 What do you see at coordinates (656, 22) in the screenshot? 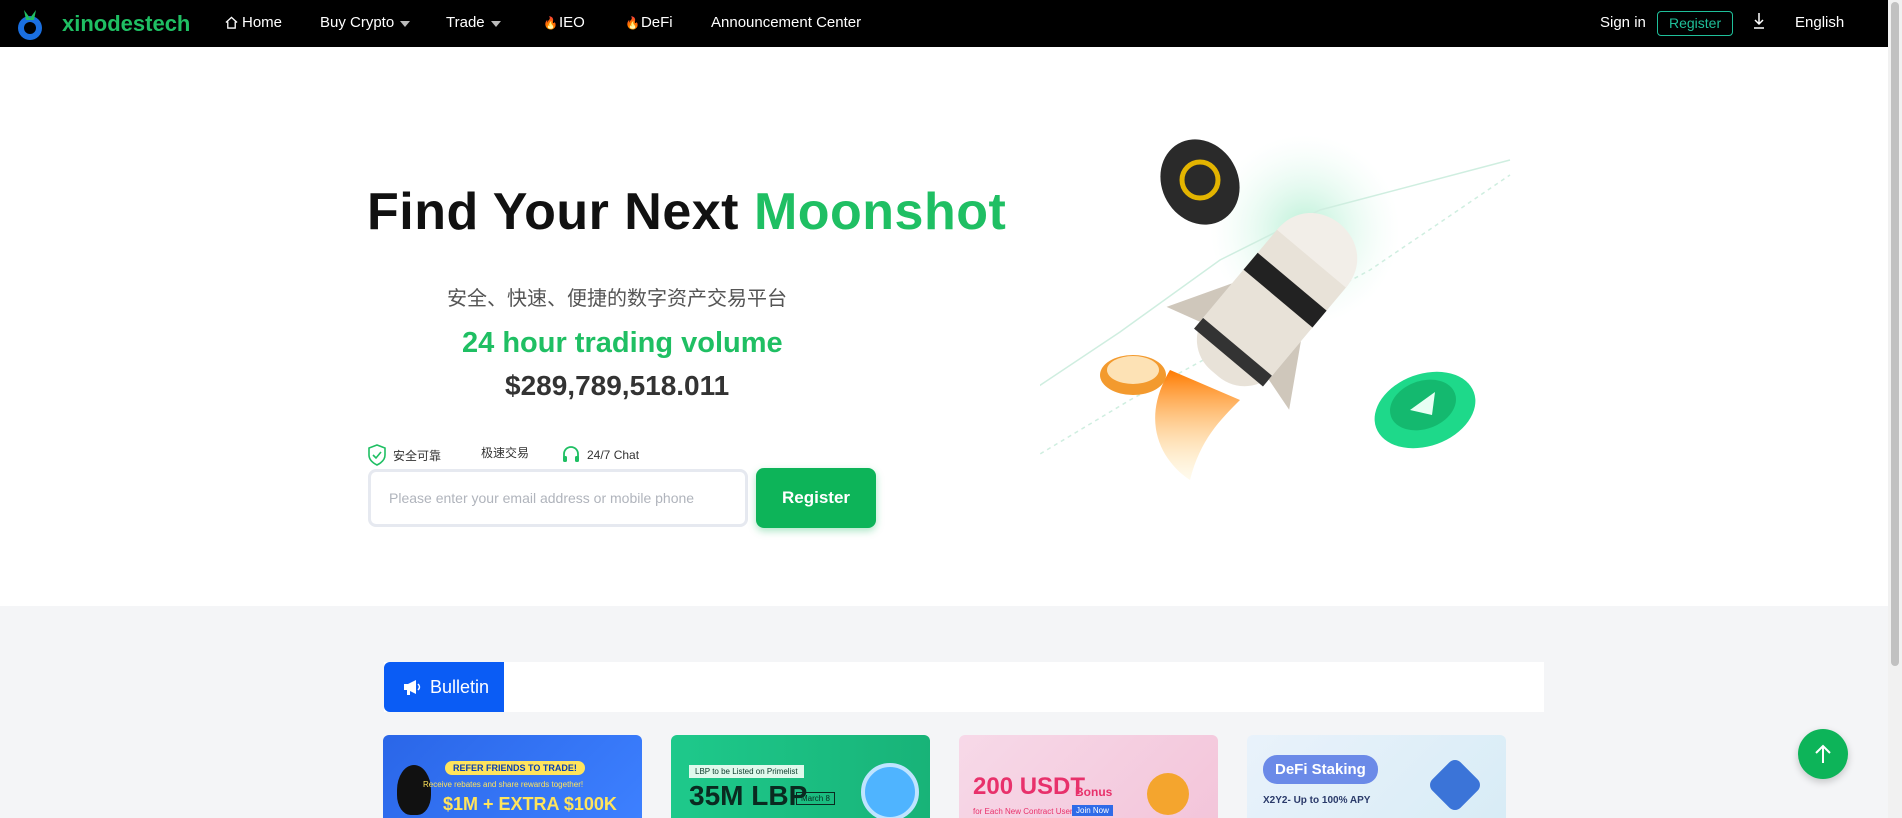
I see `nav-defi-label: DeFi` at bounding box center [656, 22].